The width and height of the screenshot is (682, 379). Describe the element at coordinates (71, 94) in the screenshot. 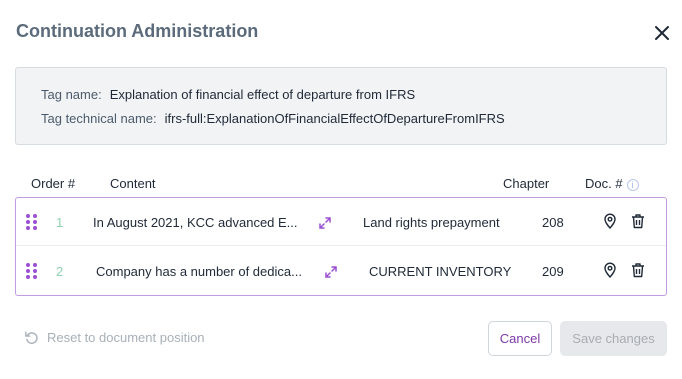

I see `tag-name-label: Tag name:` at that location.